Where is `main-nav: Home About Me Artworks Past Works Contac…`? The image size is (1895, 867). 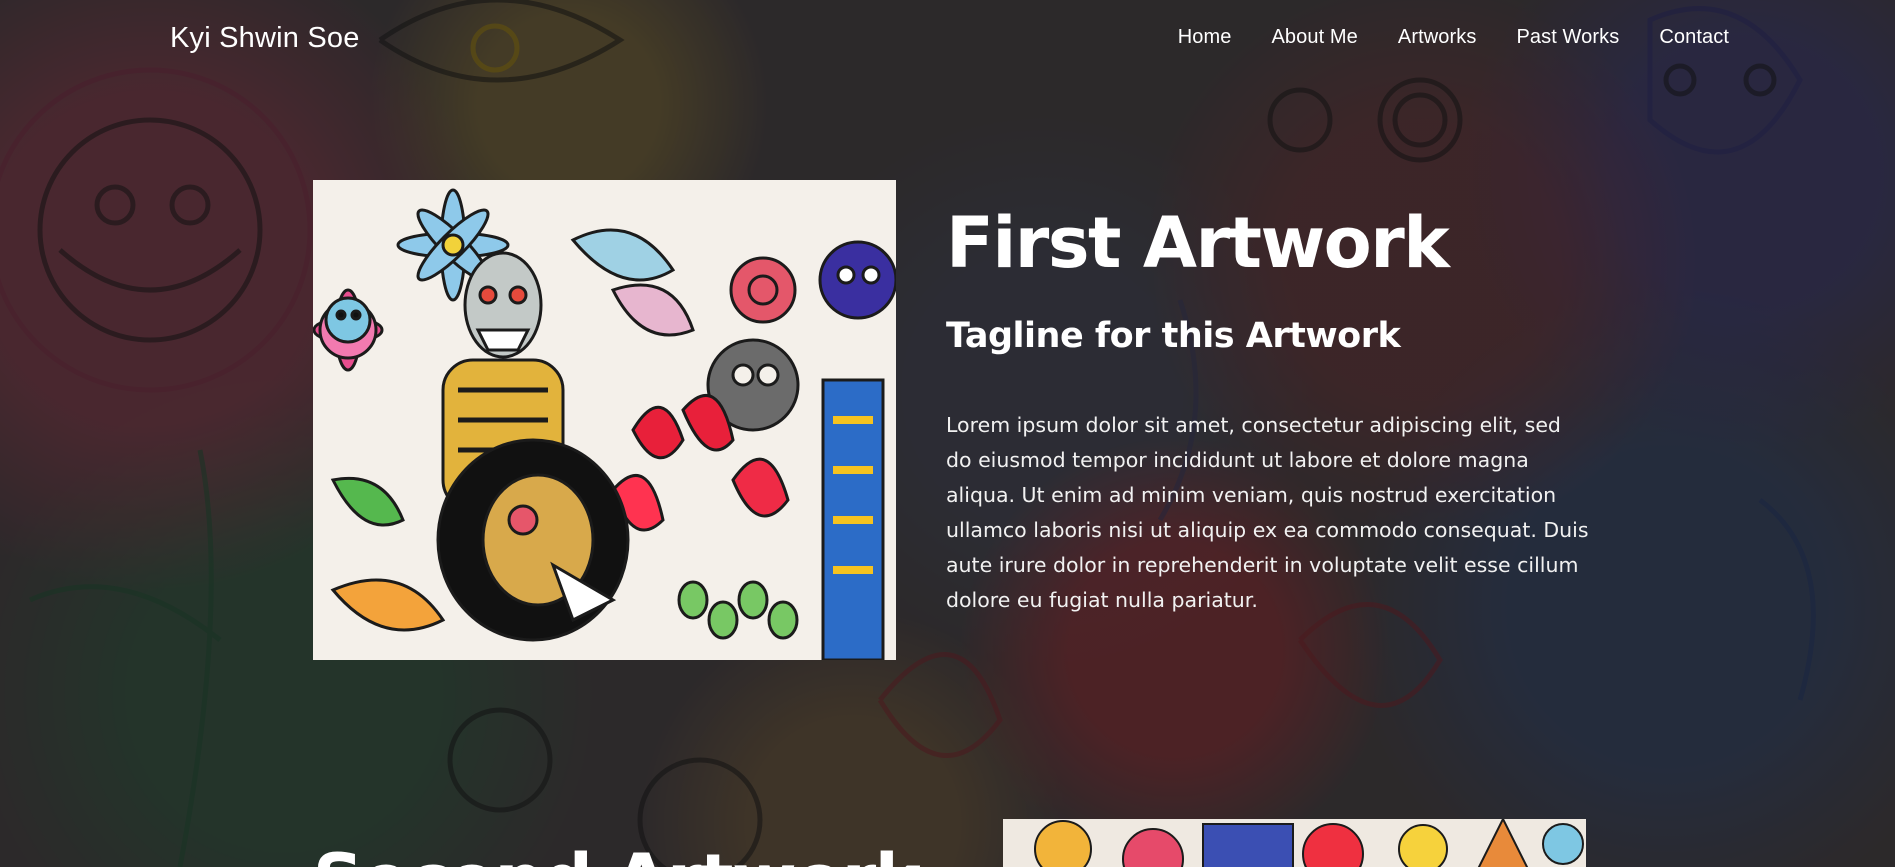 main-nav: Home About Me Artworks Past Works Contac… is located at coordinates (1453, 37).